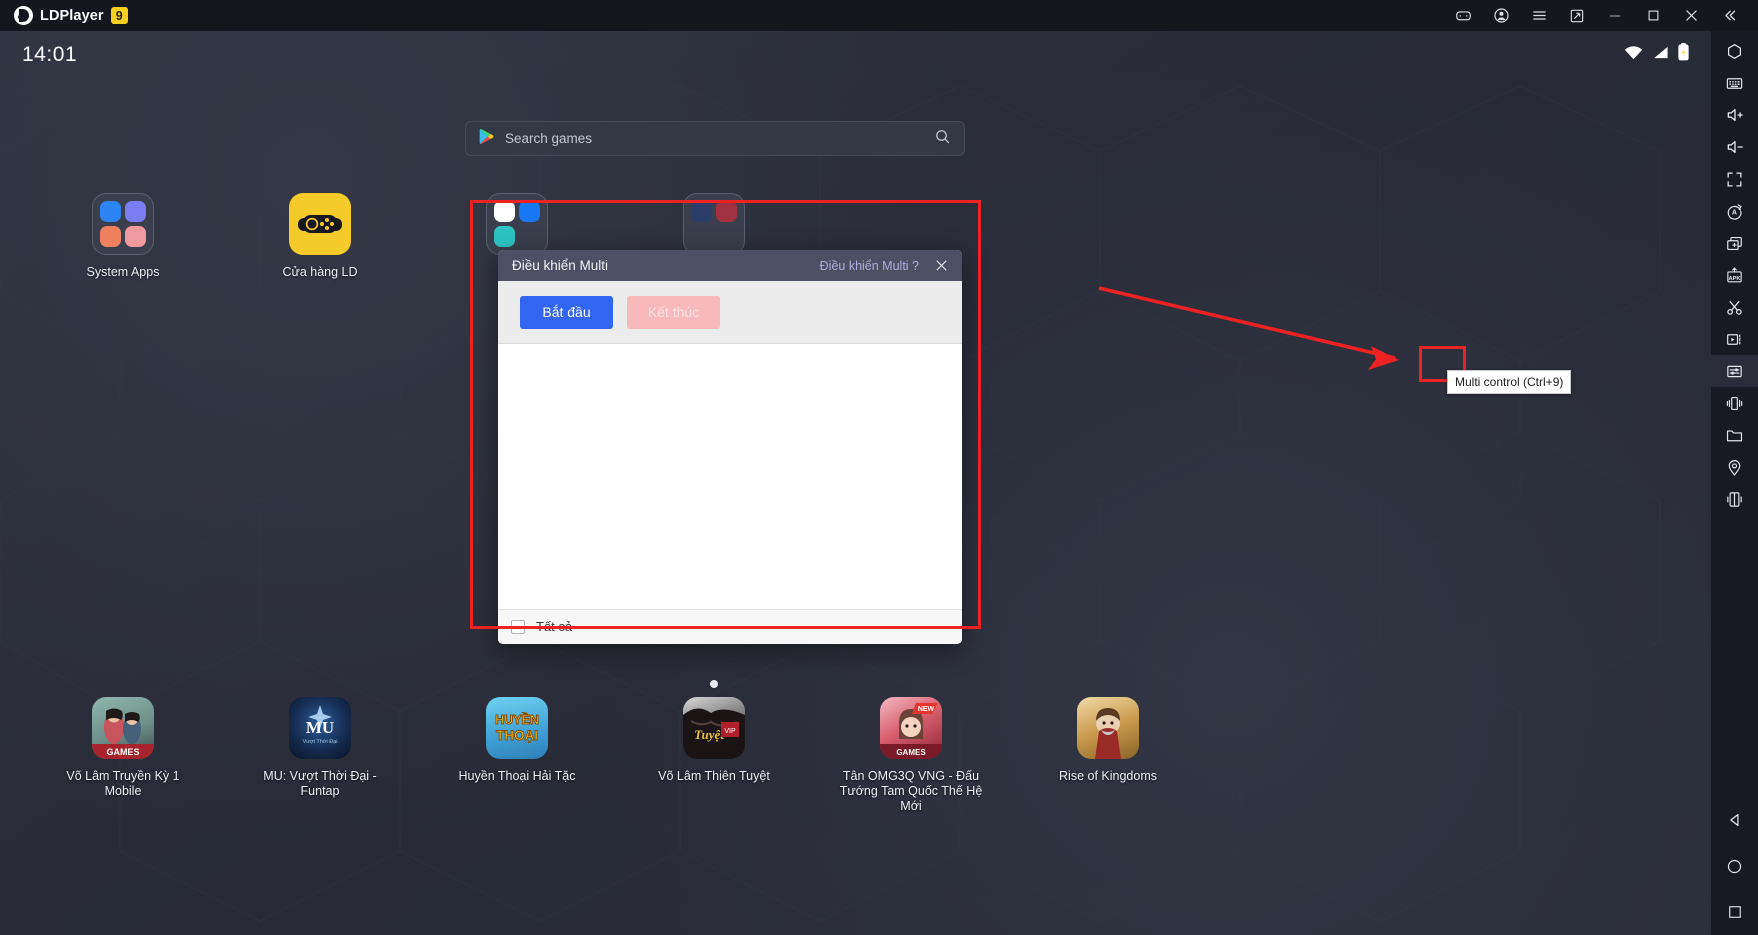  Describe the element at coordinates (1734, 115) in the screenshot. I see `volume-up-icon` at that location.